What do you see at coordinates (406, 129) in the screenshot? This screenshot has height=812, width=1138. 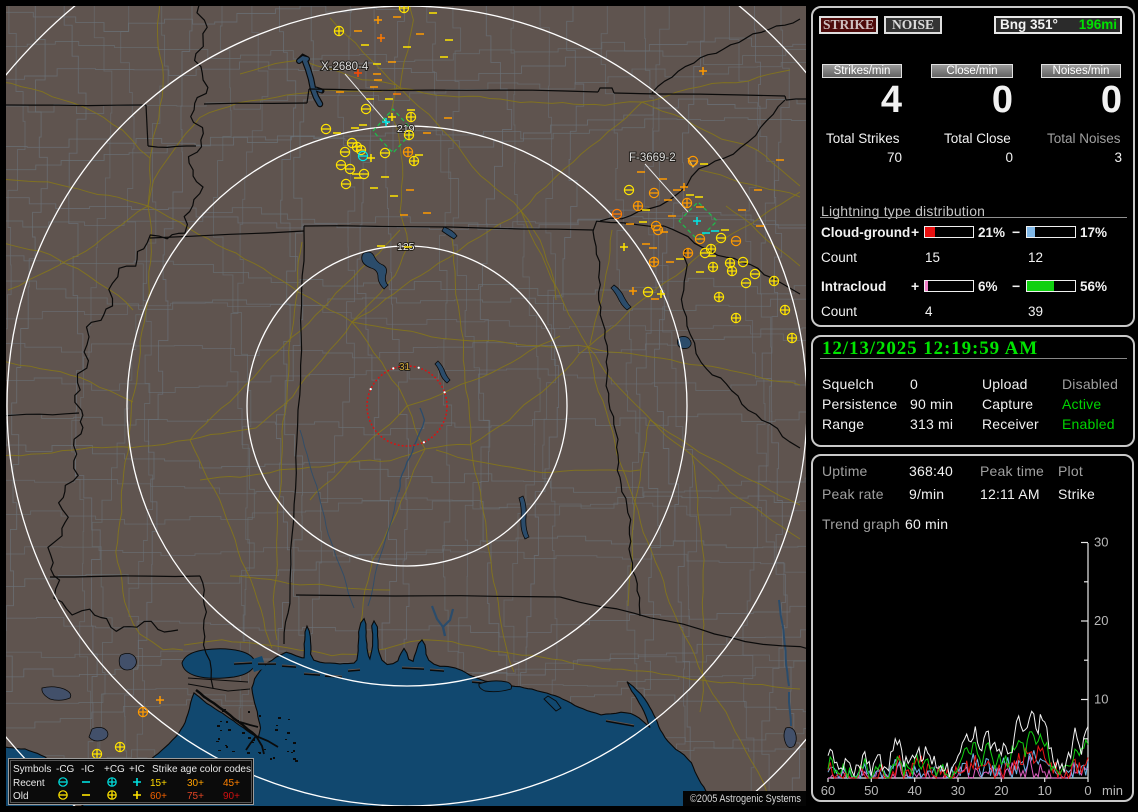 I see `svg-text: 219` at bounding box center [406, 129].